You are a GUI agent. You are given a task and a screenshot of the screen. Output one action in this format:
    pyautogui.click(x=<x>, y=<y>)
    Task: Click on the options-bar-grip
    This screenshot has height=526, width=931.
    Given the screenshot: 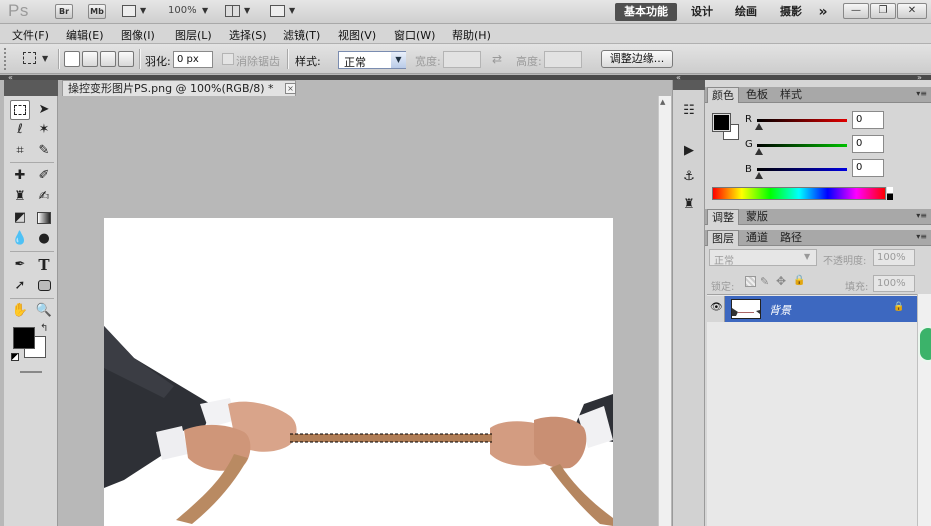 What is the action you would take?
    pyautogui.click(x=6, y=59)
    